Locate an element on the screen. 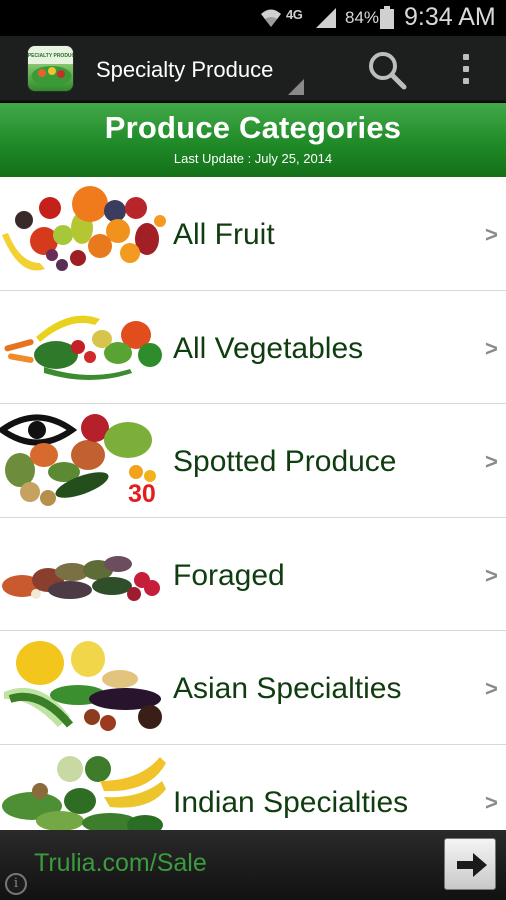 The height and width of the screenshot is (900, 506). category-row-indian-specialties: Indian Specialties > is located at coordinates (253, 787).